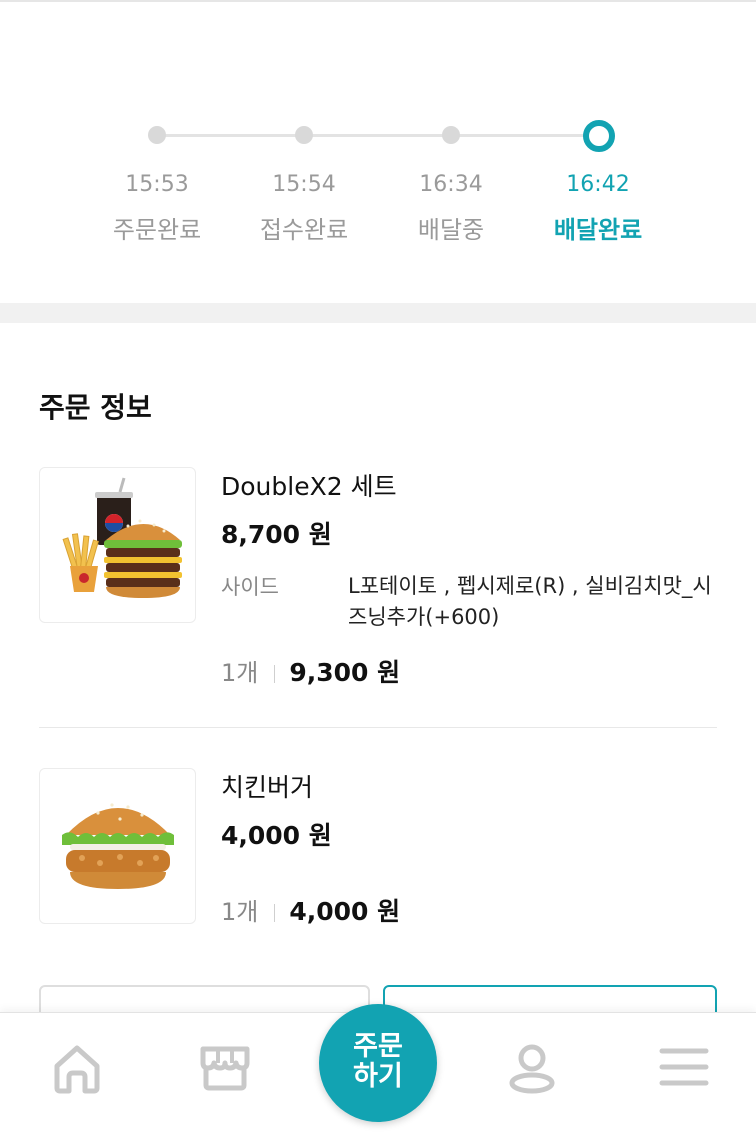  Describe the element at coordinates (309, 486) in the screenshot. I see `item-name: DoubleX2 세트` at that location.